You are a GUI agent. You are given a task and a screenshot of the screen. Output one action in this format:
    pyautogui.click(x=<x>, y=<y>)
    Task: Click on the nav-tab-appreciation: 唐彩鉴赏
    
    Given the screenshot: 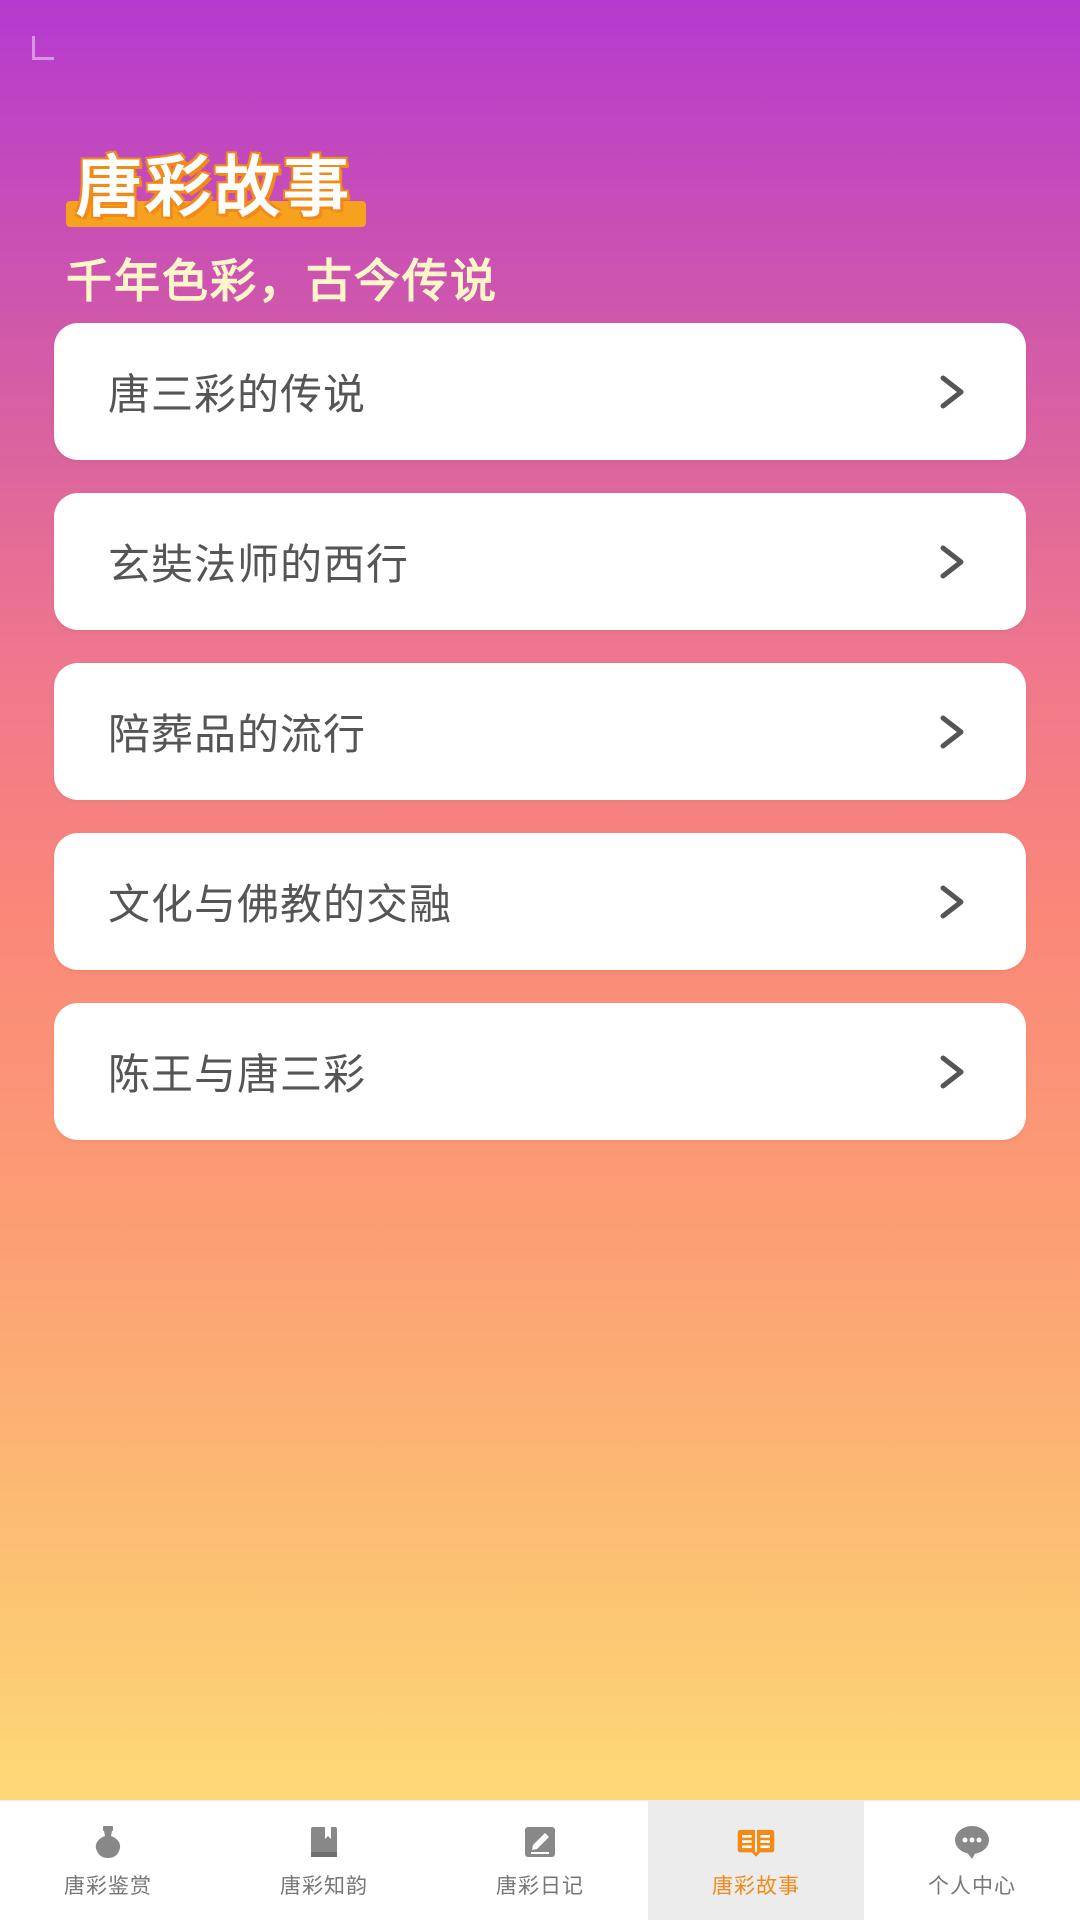 What is the action you would take?
    pyautogui.click(x=108, y=1860)
    